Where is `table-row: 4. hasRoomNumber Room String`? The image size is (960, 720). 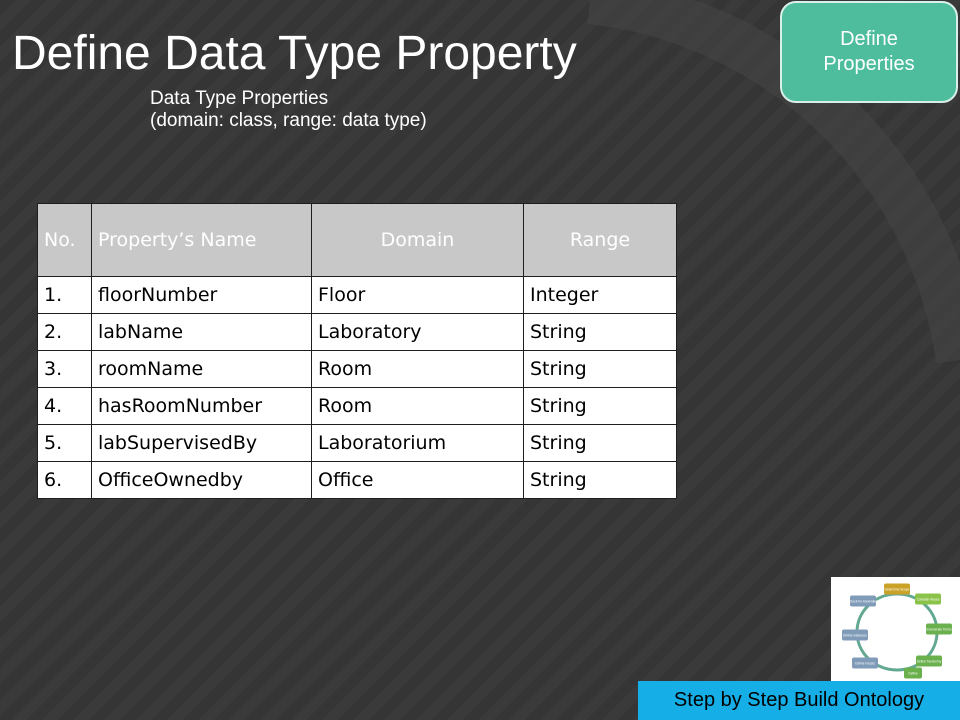 table-row: 4. hasRoomNumber Room String is located at coordinates (357, 406).